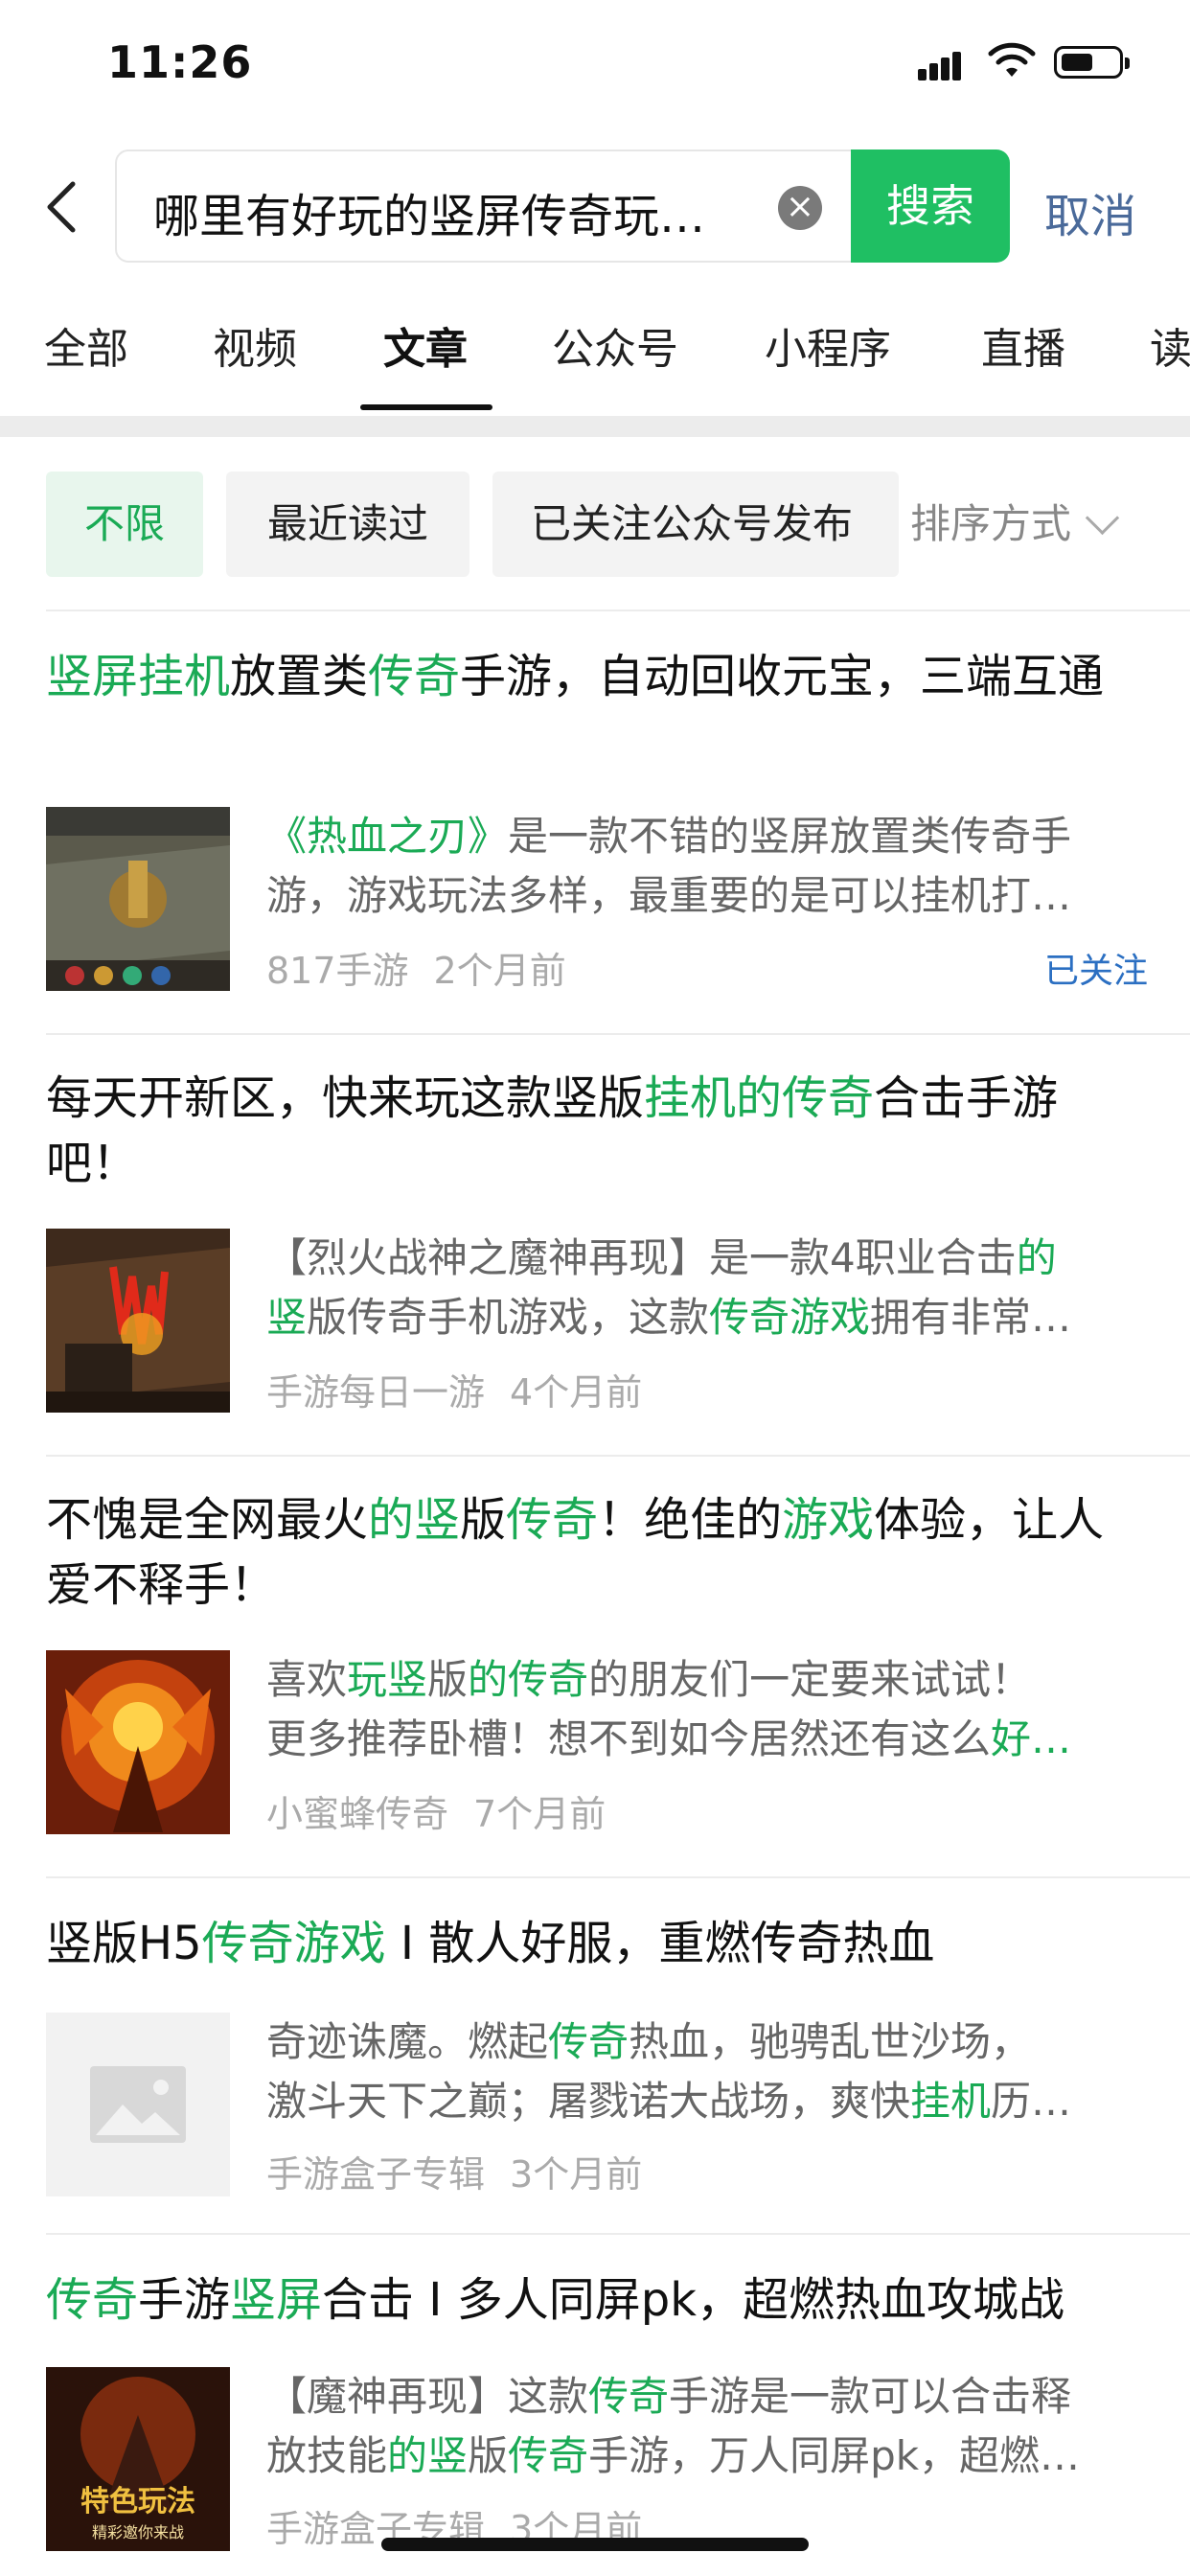  I want to click on text-segment: 奇迹诛魔。燃起, so click(408, 2042).